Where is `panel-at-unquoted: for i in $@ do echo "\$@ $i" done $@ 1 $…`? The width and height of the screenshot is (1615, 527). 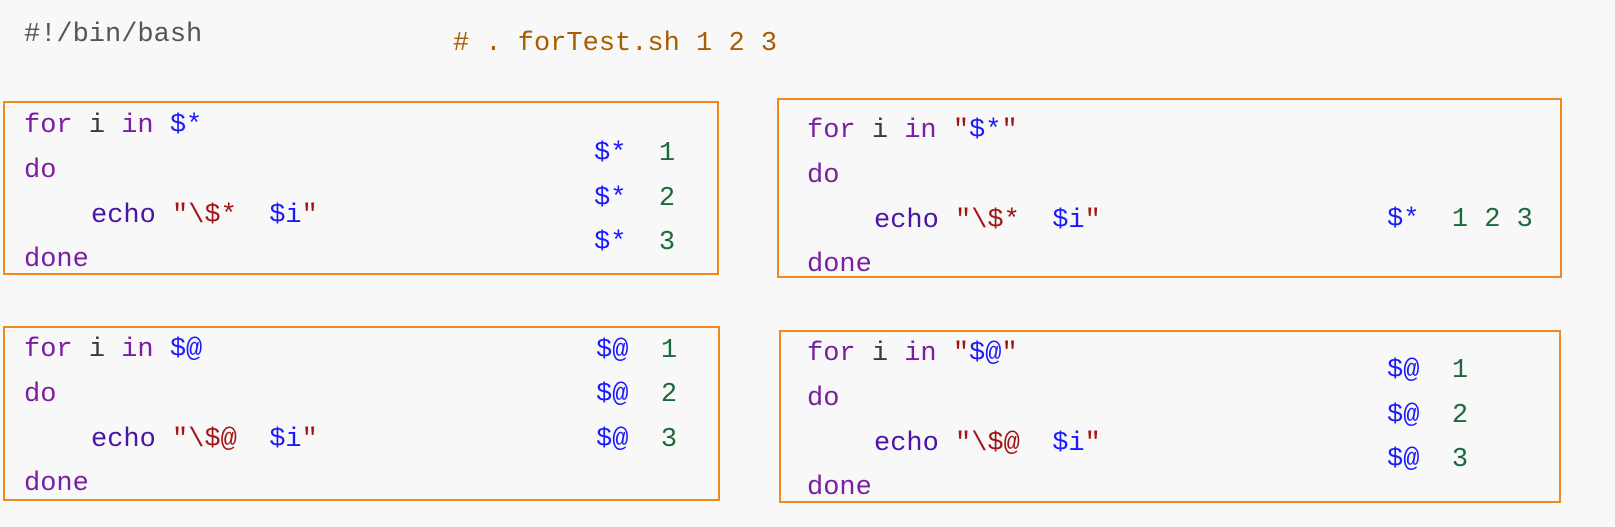 panel-at-unquoted: for i in $@ do echo "\$@ $i" done $@ 1 $… is located at coordinates (361, 413).